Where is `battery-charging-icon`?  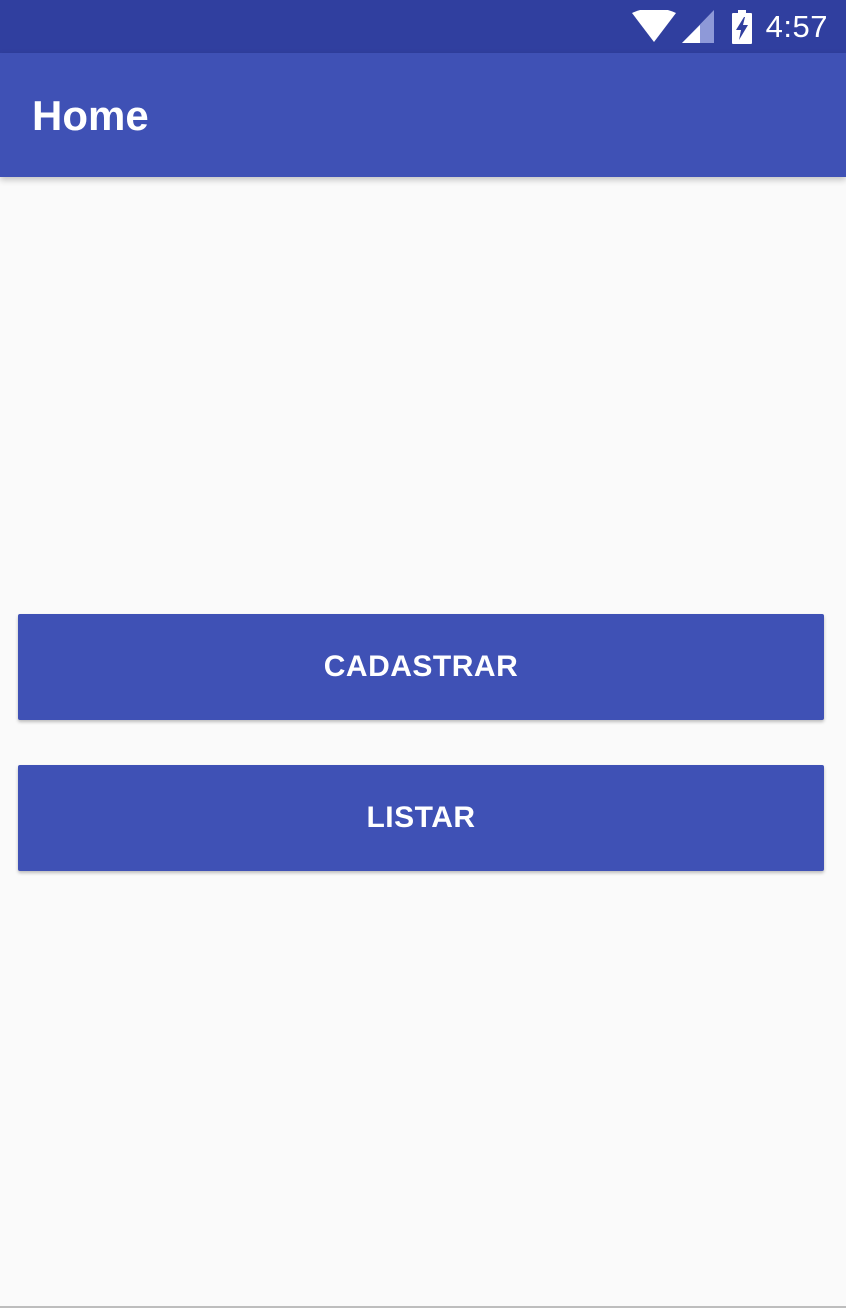
battery-charging-icon is located at coordinates (741, 26).